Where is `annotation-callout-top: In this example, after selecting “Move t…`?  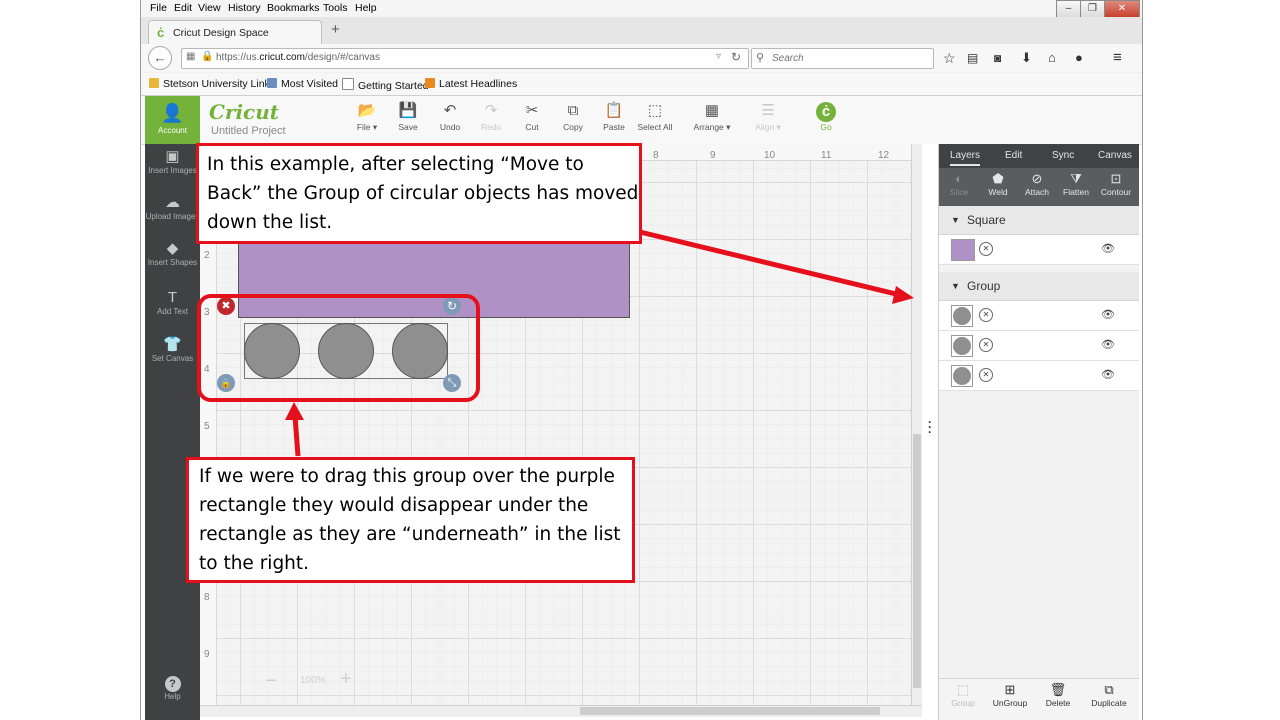
annotation-callout-top: In this example, after selecting “Move t… is located at coordinates (419, 193).